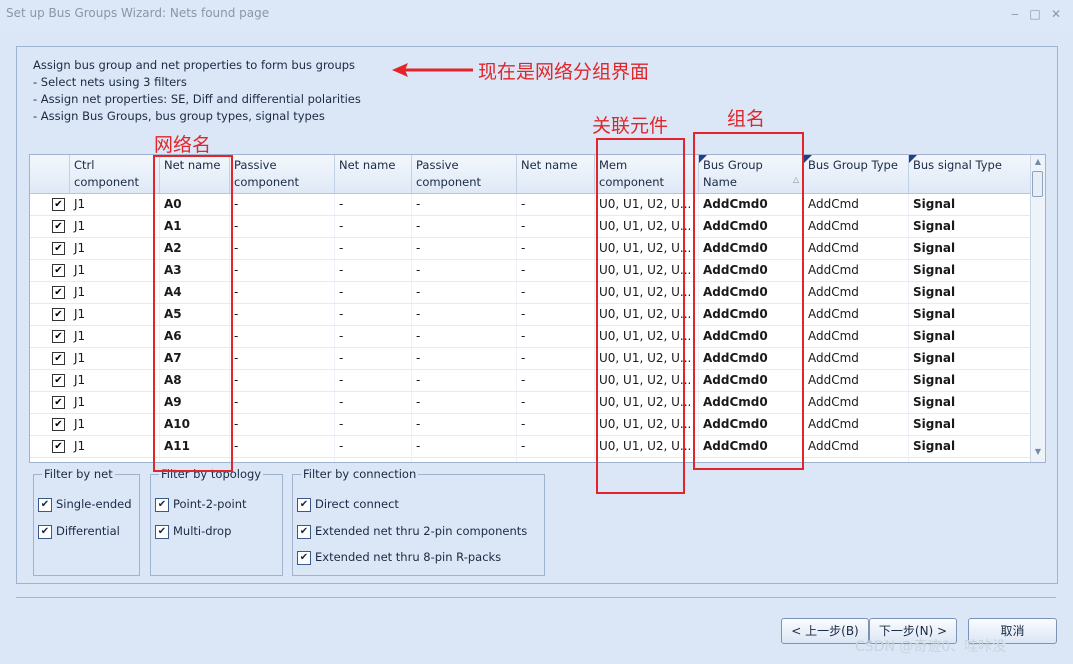 This screenshot has height=664, width=1073. I want to click on header-passive-component-2: Passive component, so click(464, 174).